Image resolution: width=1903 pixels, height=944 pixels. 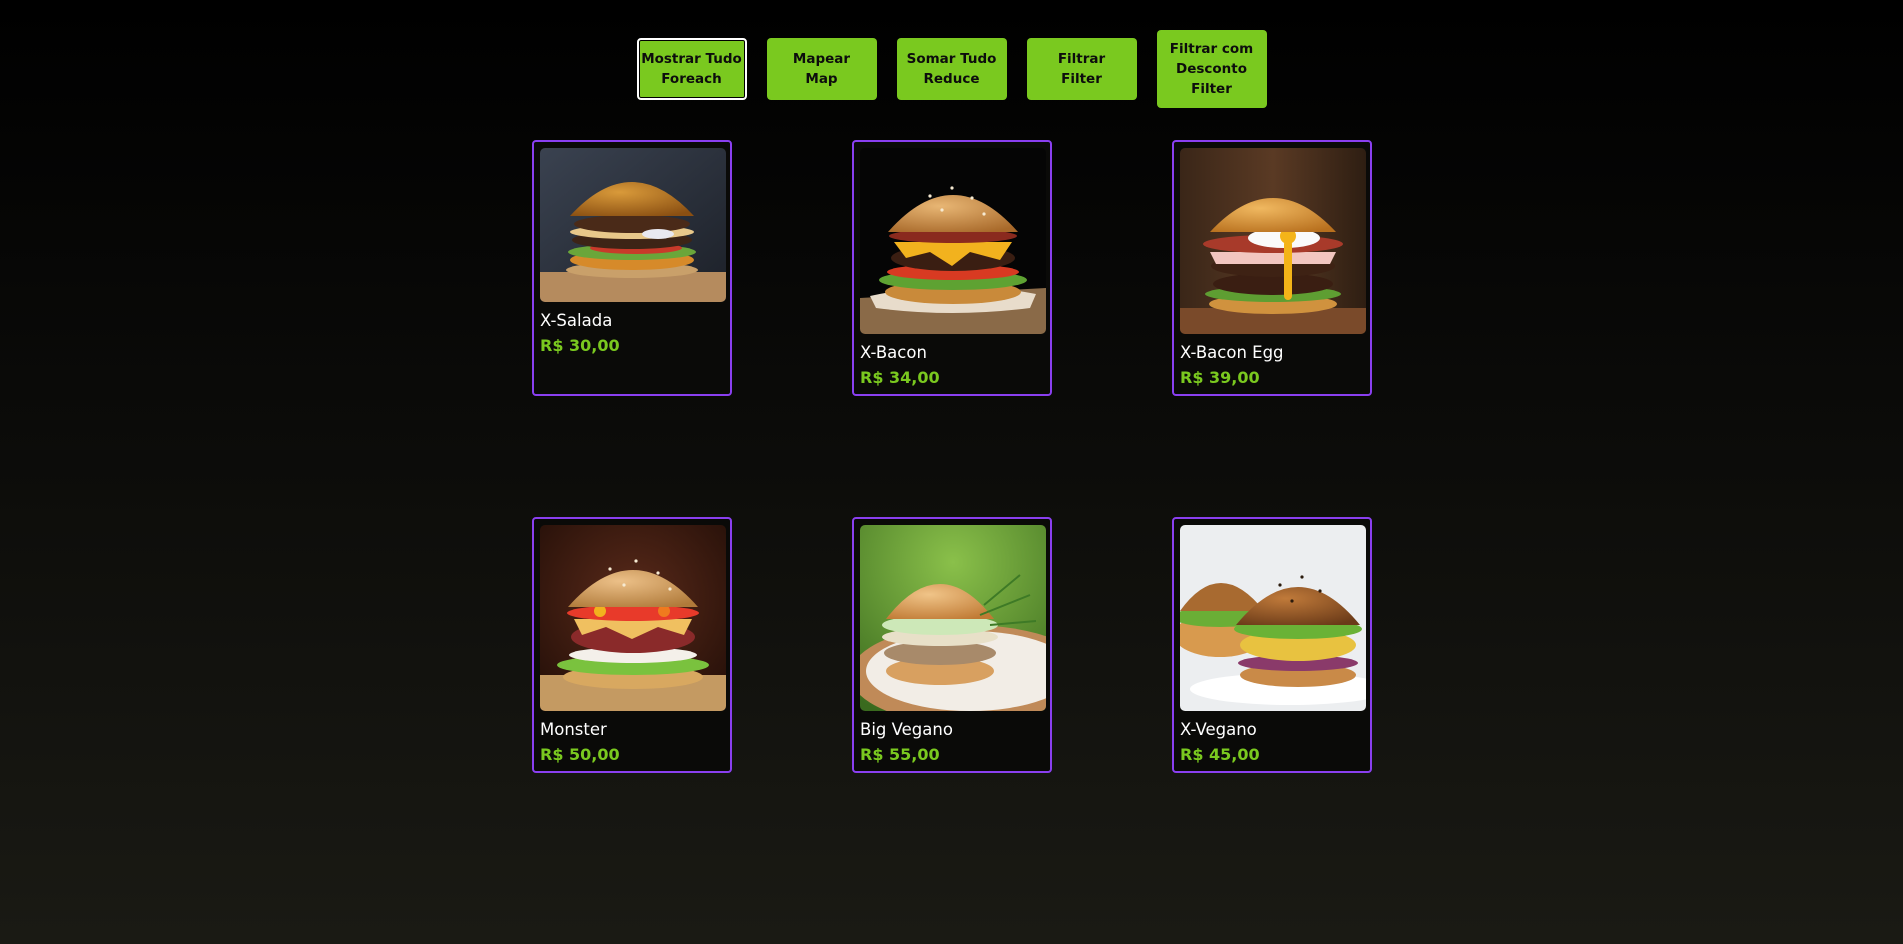 What do you see at coordinates (951, 79) in the screenshot?
I see `button-label-line2: Reduce` at bounding box center [951, 79].